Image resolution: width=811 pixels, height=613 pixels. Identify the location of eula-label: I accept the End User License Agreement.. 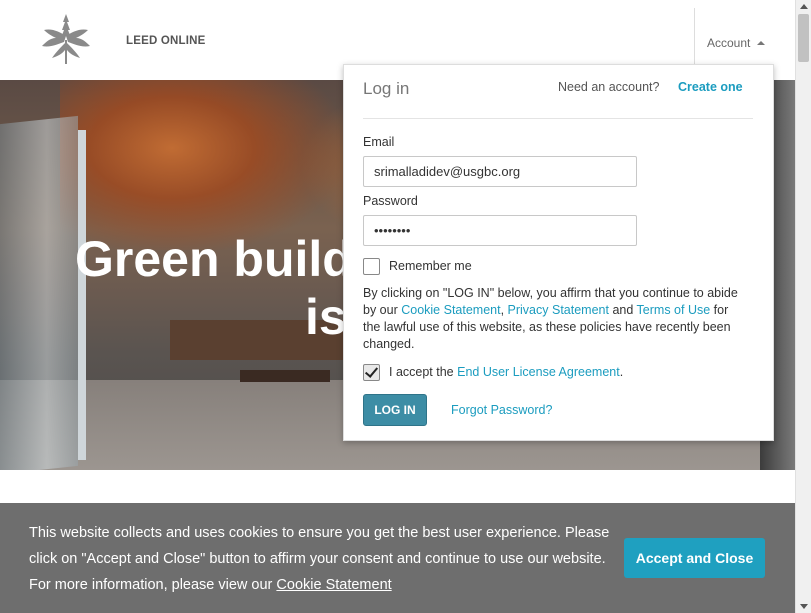
(506, 372).